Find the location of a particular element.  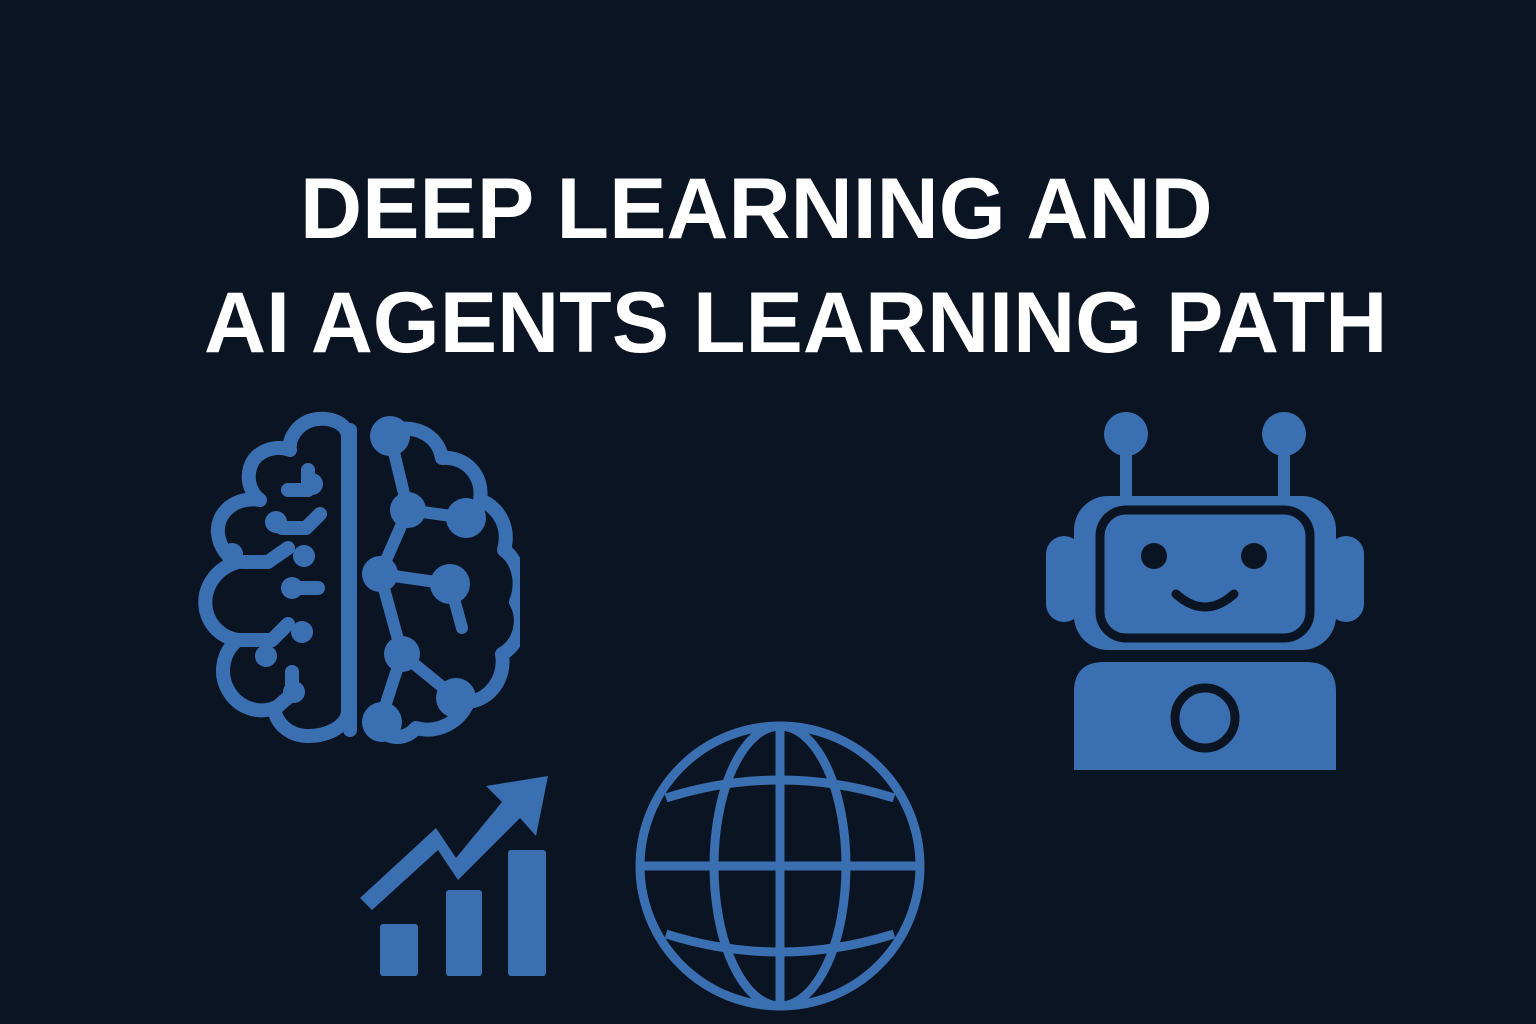

title-line-2: AI AGENTS LEARNING PATH is located at coordinates (796, 323).